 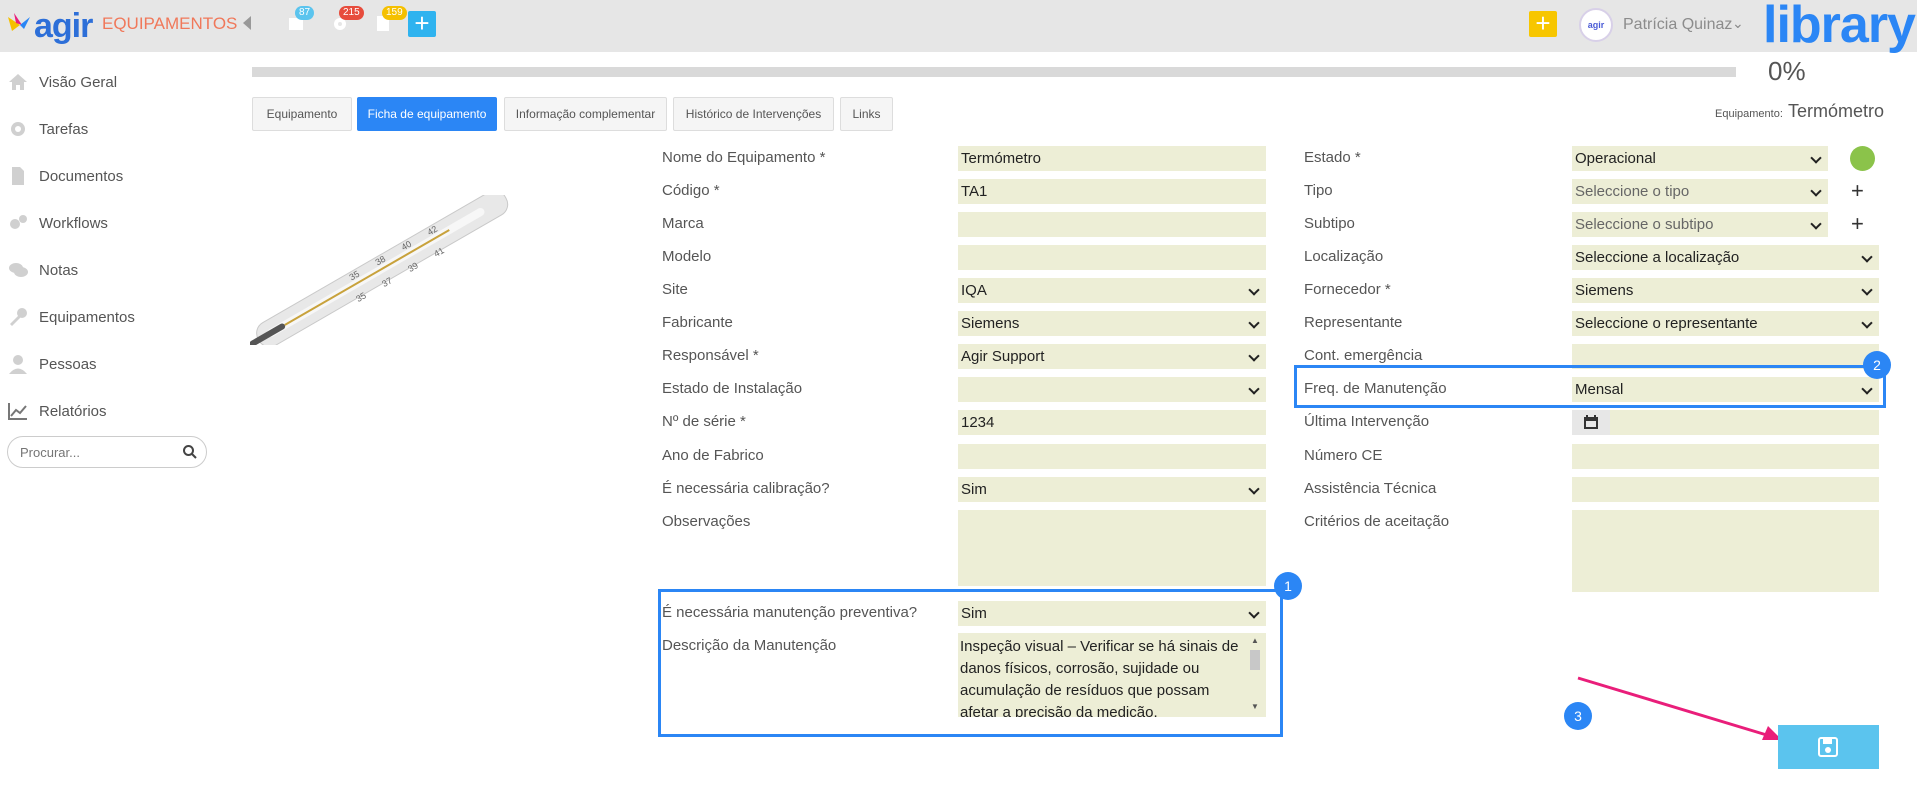 I want to click on save-icon, so click(x=1828, y=747).